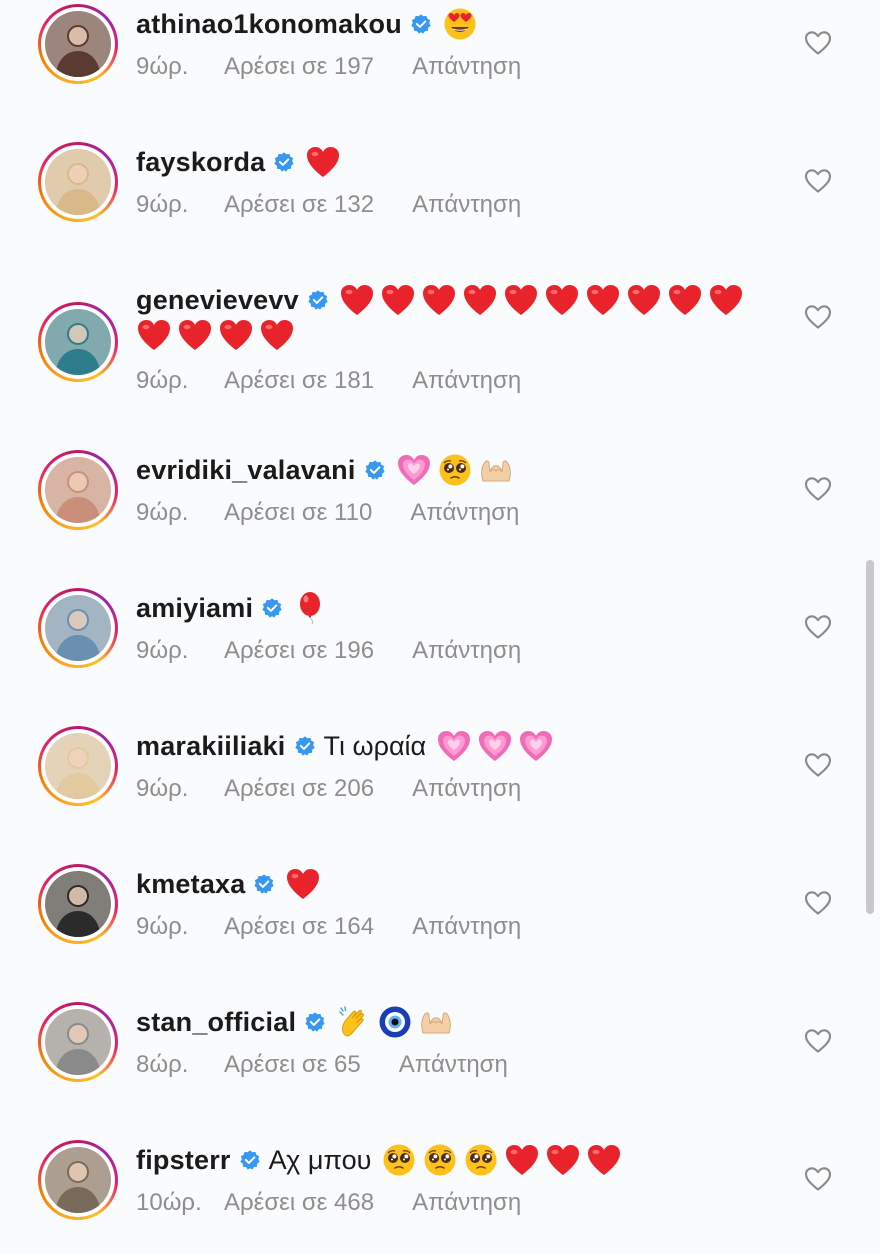 The width and height of the screenshot is (880, 1254). Describe the element at coordinates (292, 1065) in the screenshot. I see `likes-count-link: Αρέσει σε 65` at that location.